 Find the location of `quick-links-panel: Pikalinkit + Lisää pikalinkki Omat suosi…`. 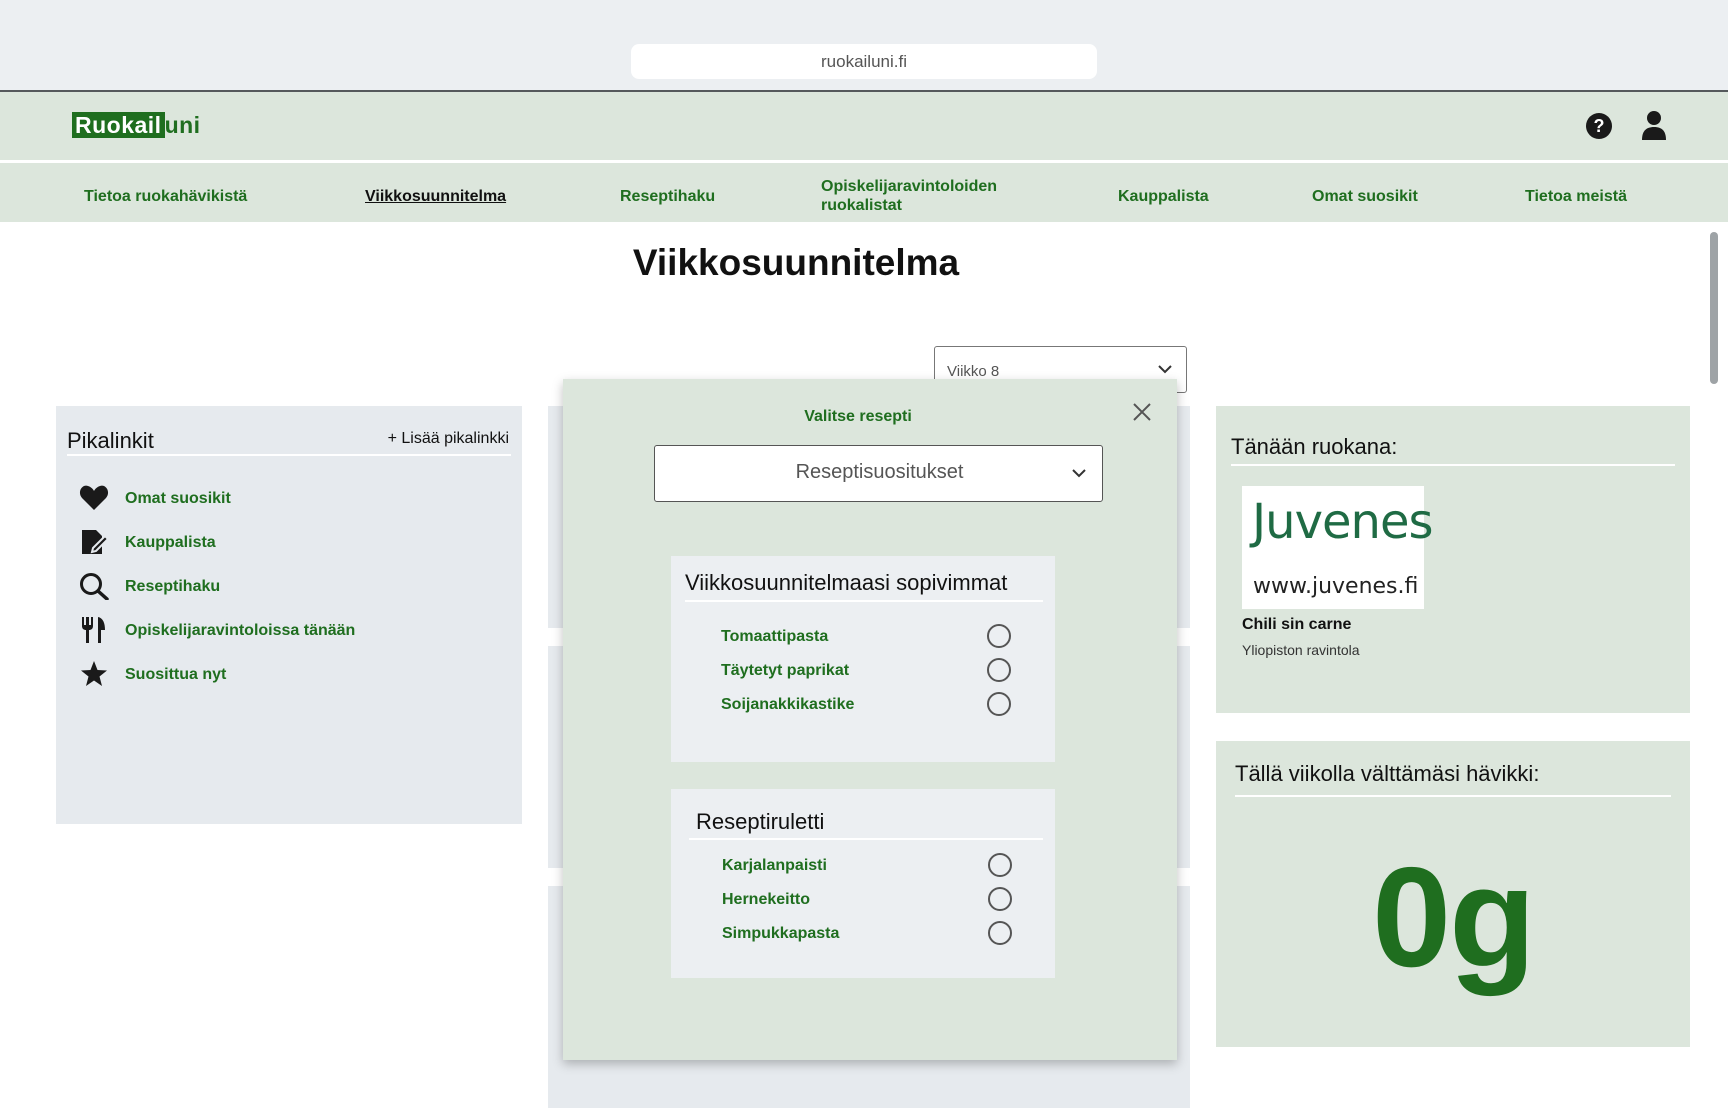

quick-links-panel: Pikalinkit + Lisää pikalinkki Omat suosi… is located at coordinates (289, 615).